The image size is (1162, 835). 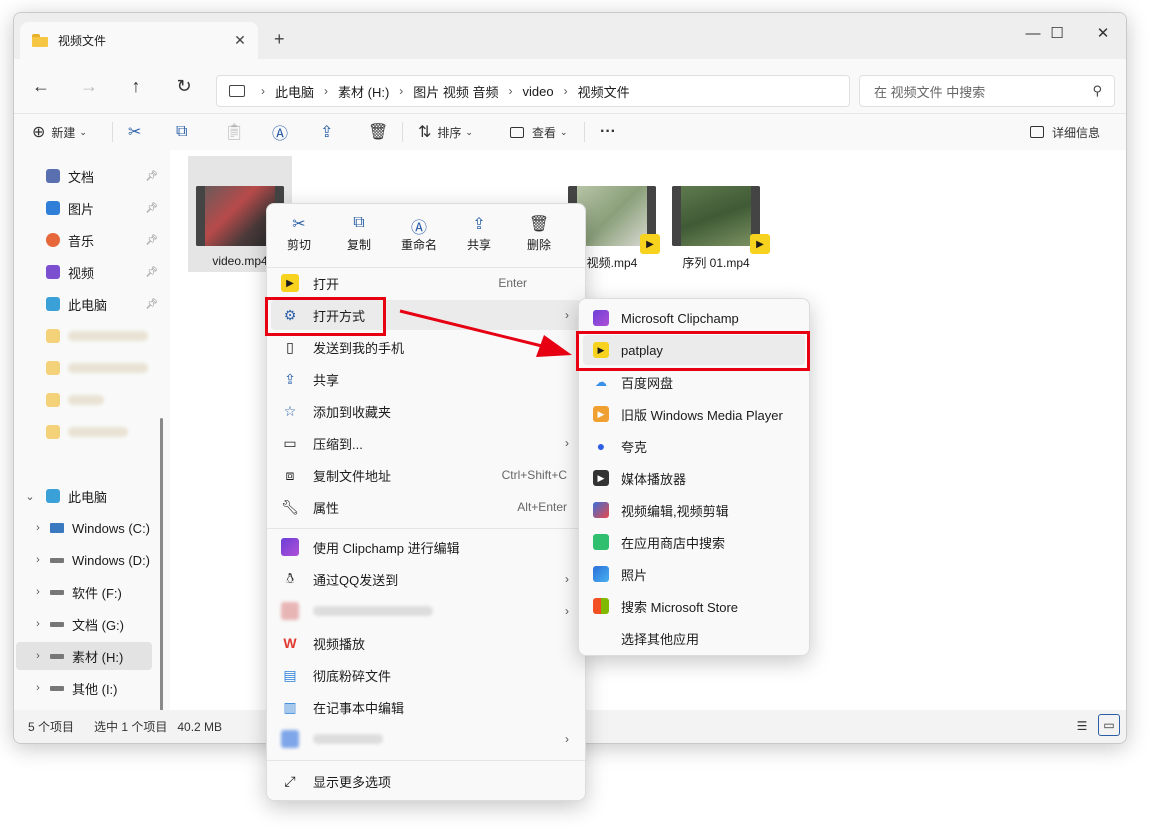 I want to click on sidebar-item-this-pc: ⌄ 此电脑, so click(x=88, y=496).